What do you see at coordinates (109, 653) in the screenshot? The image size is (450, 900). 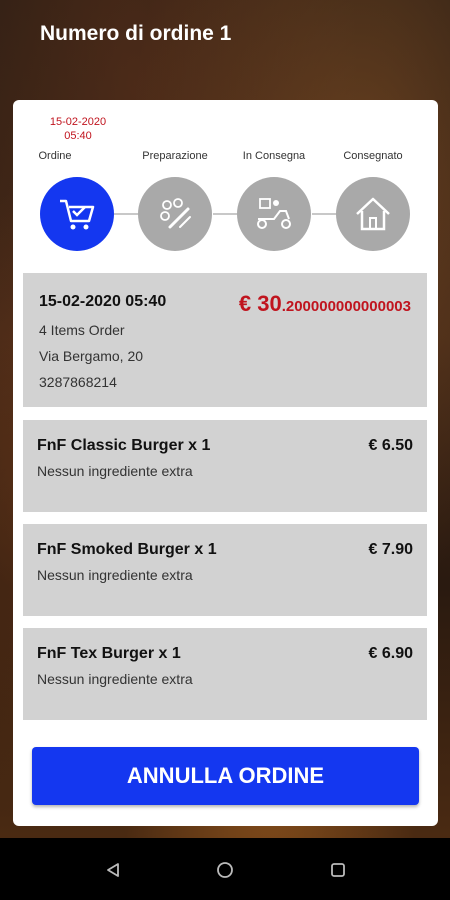 I see `item-name: FnF Tex Burger x 1` at bounding box center [109, 653].